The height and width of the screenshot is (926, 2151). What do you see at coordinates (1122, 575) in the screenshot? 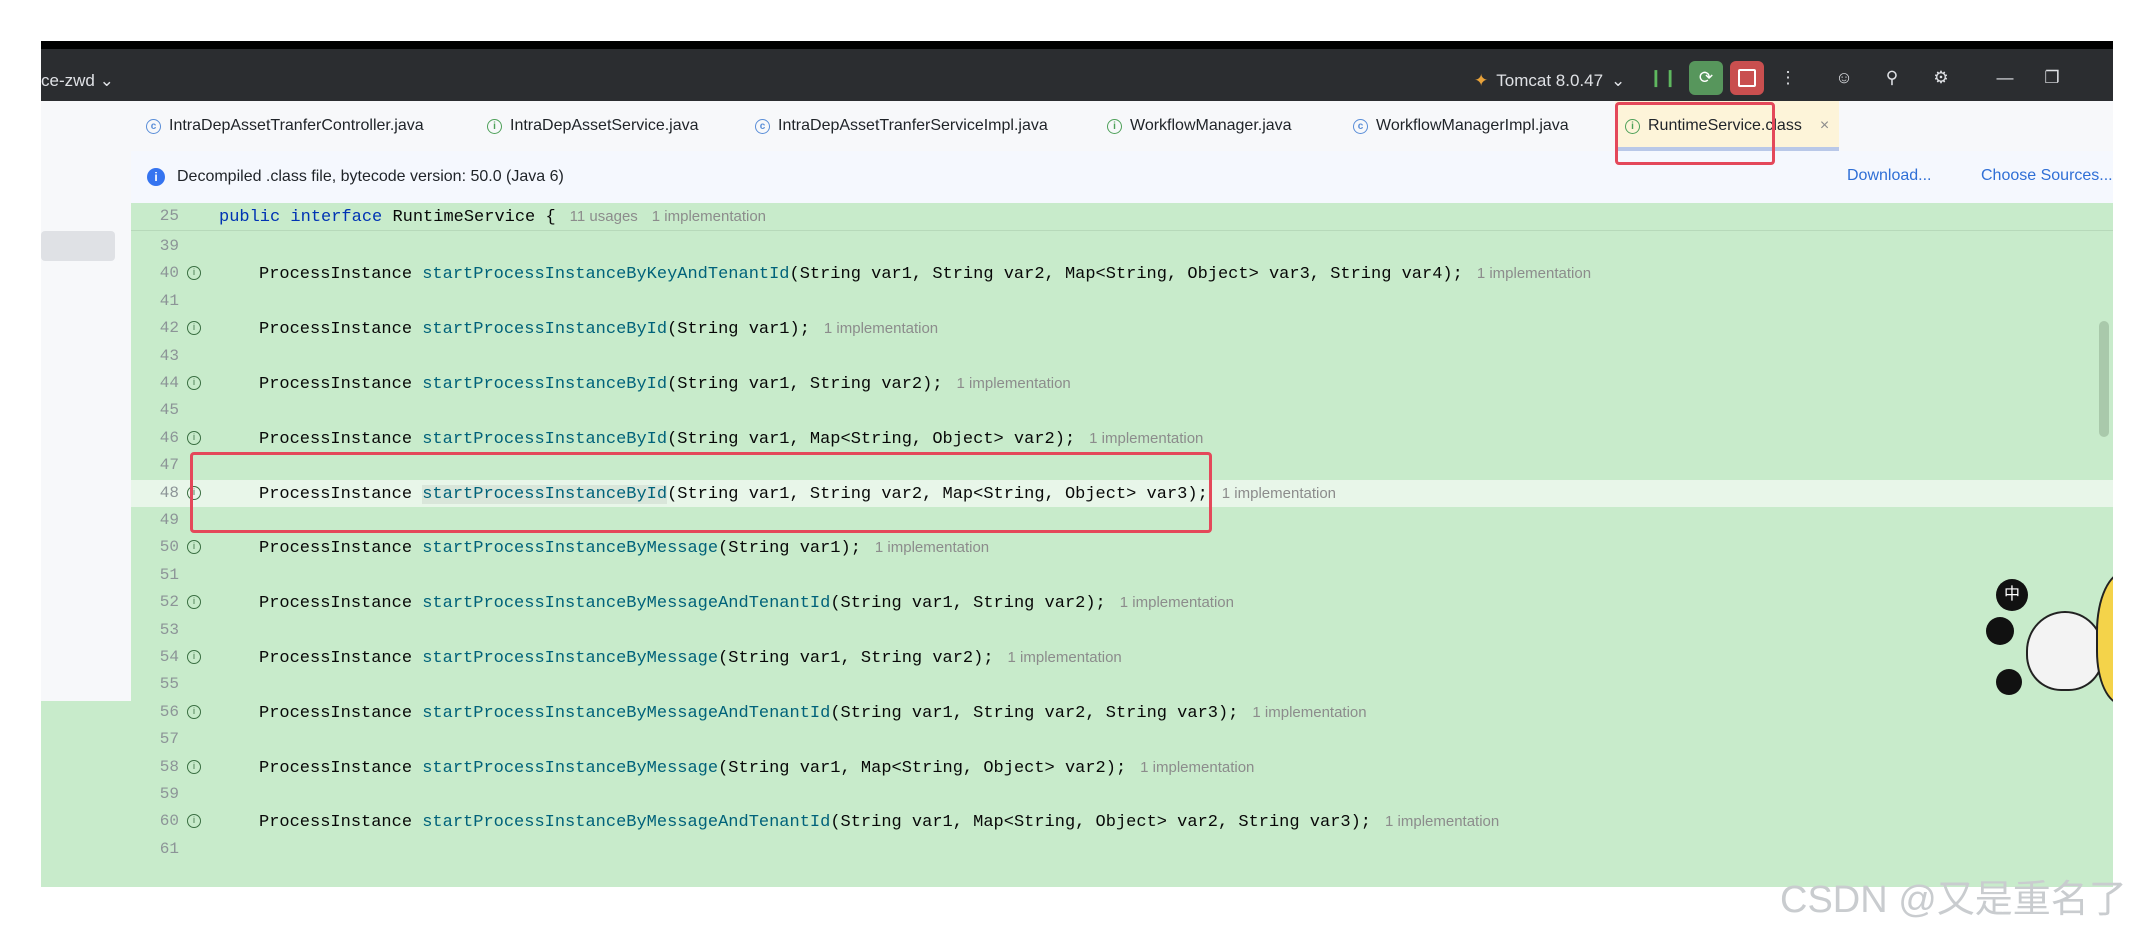
I see `code-line: 51` at bounding box center [1122, 575].